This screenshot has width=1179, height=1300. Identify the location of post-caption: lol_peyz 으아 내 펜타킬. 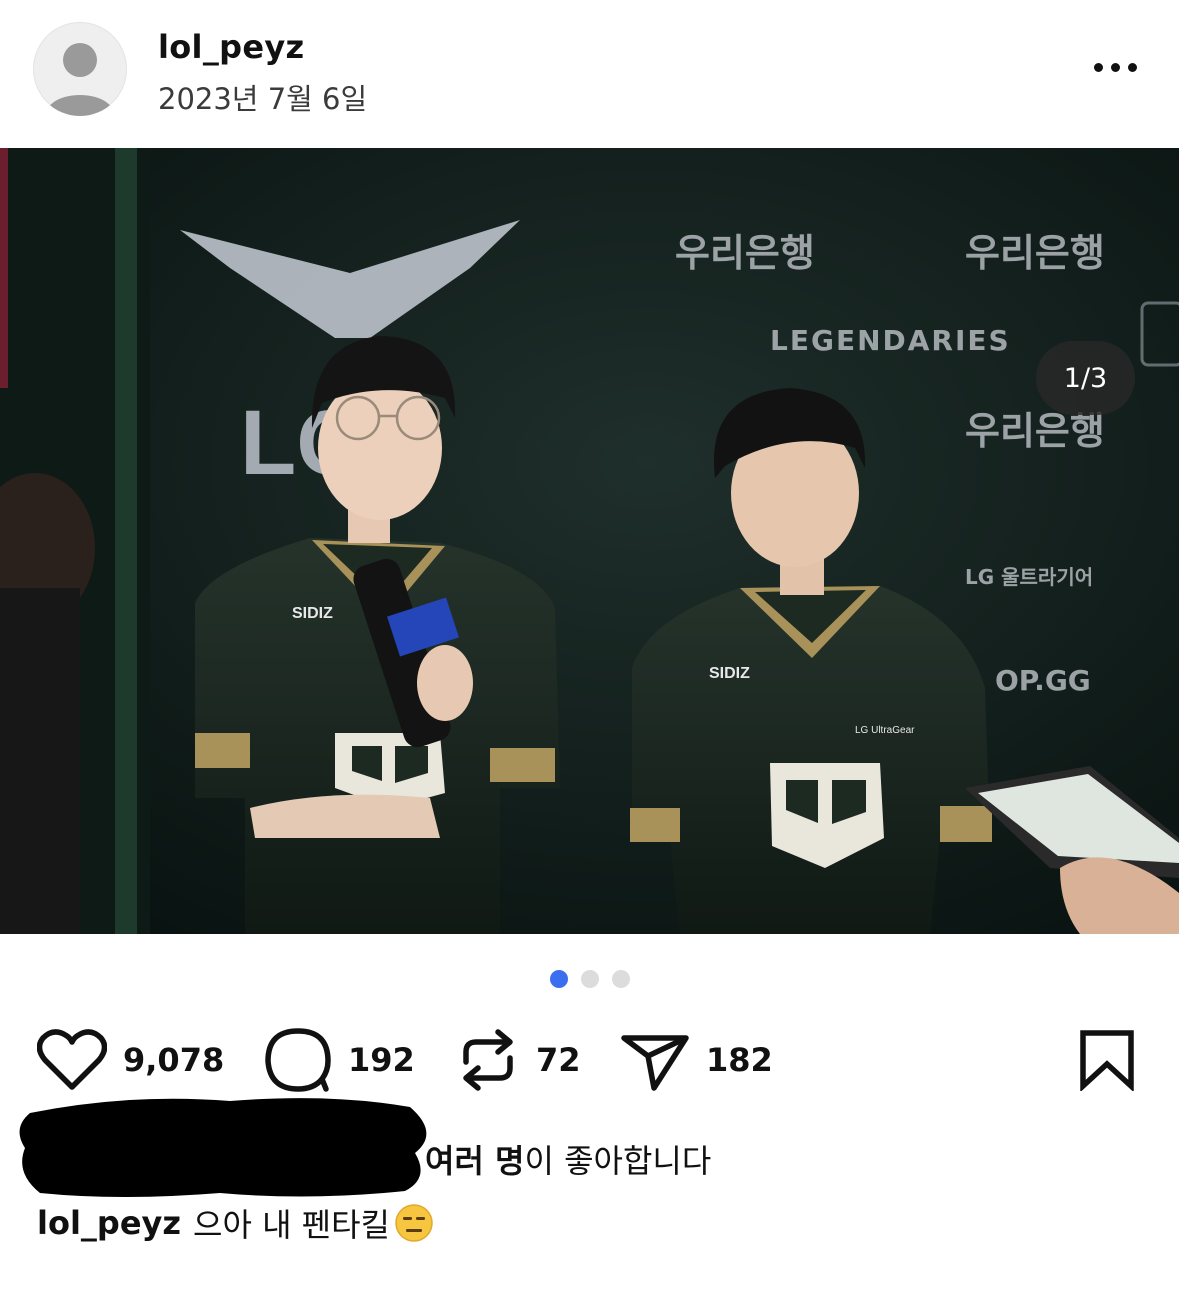
(235, 1223).